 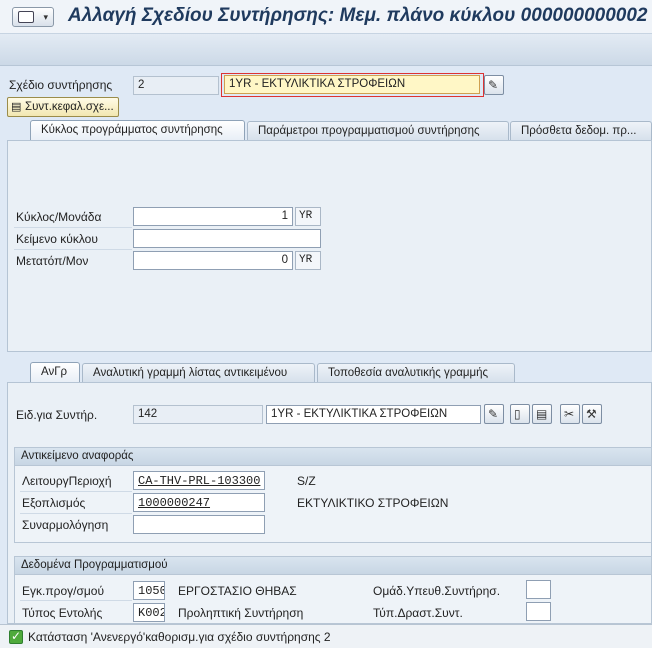 I want to click on header-icon: ▤, so click(x=16, y=106).